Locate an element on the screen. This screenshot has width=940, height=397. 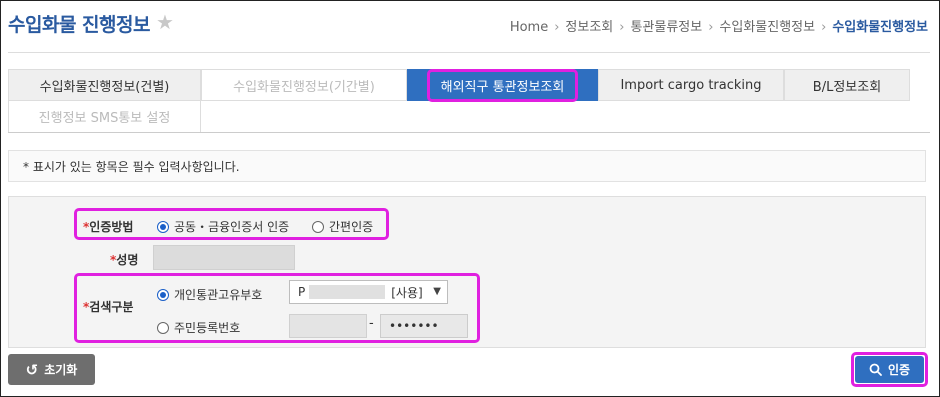
breadcrumb-item: 통관물류정보 is located at coordinates (666, 27).